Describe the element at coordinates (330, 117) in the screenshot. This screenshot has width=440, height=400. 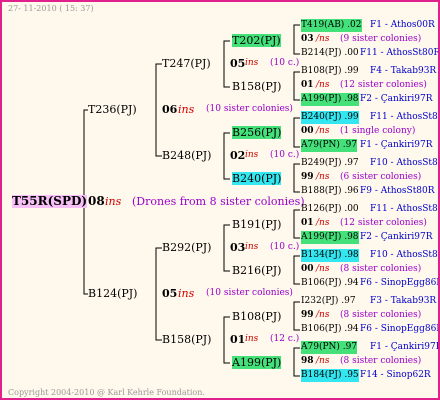
I see `gen4-top-queen: B240(PJ) .99` at that location.